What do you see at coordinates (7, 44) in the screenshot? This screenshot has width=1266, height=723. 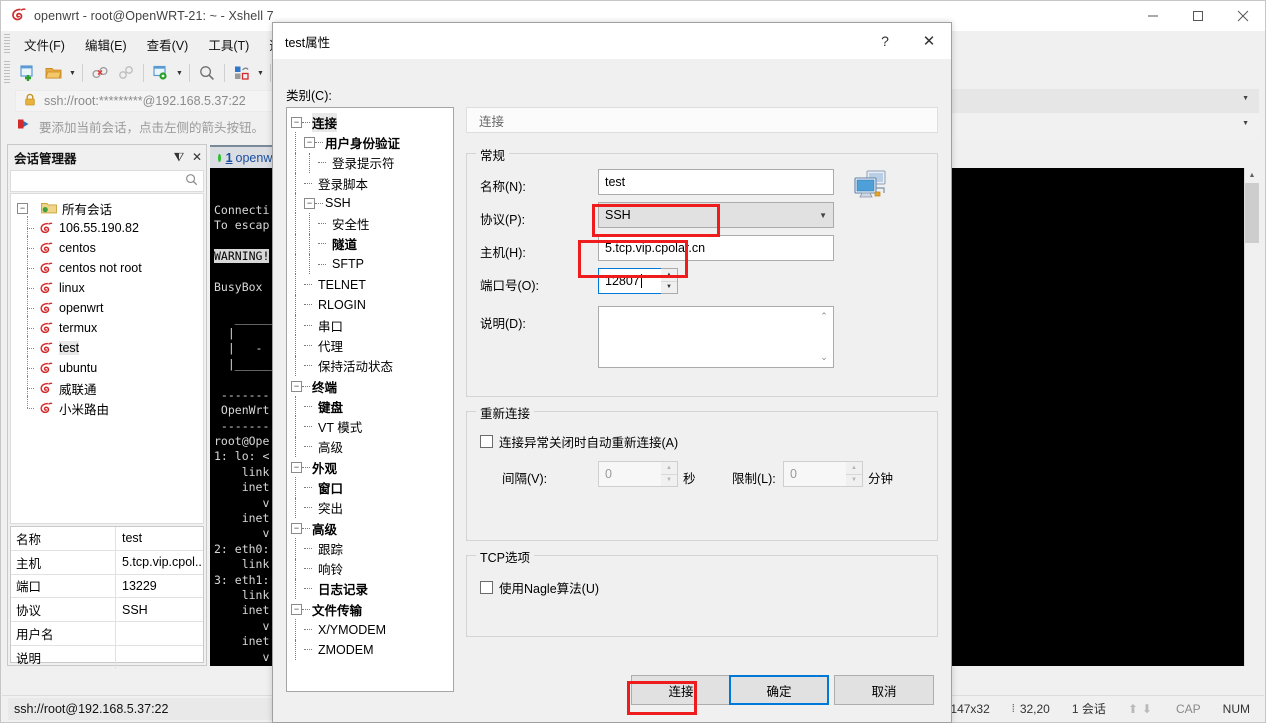 I see `menubar-grip` at bounding box center [7, 44].